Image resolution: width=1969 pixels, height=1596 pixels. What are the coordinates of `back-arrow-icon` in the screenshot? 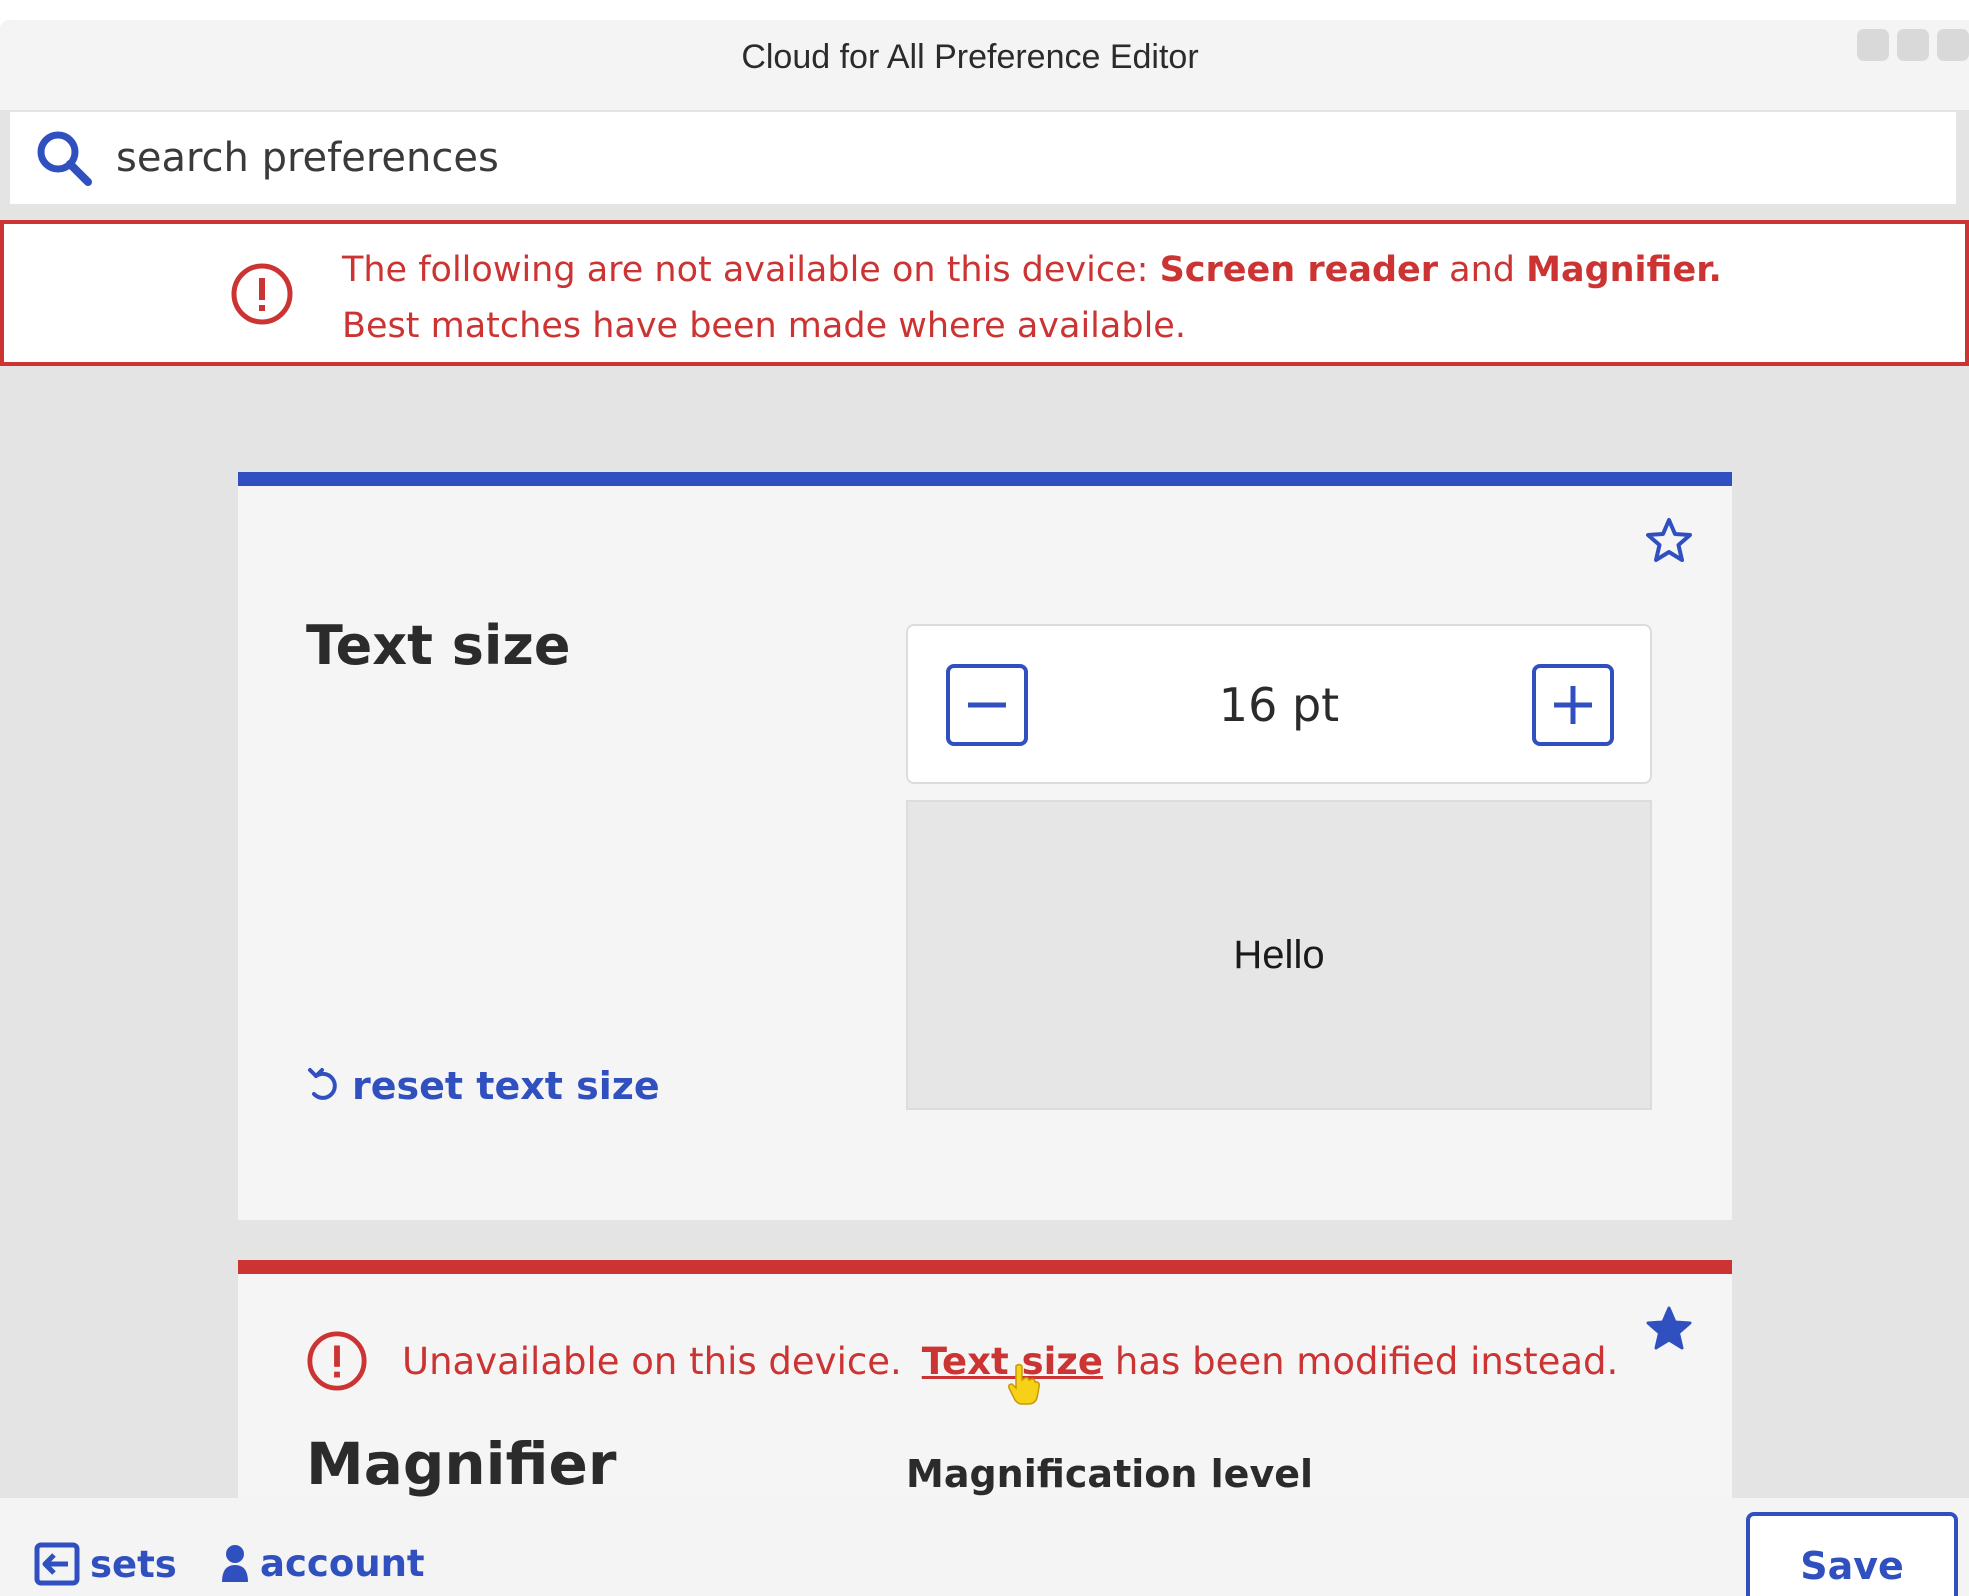 It's located at (57, 1564).